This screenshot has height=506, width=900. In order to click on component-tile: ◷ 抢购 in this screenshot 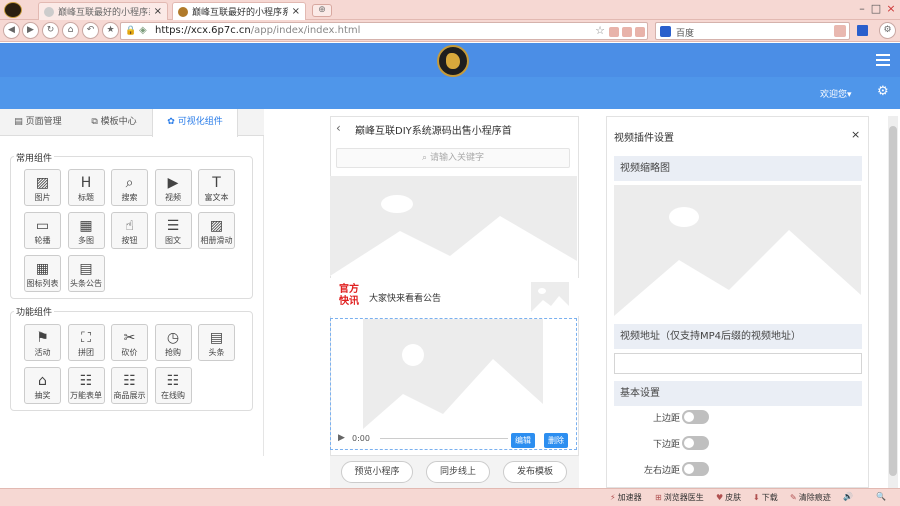, I will do `click(173, 342)`.